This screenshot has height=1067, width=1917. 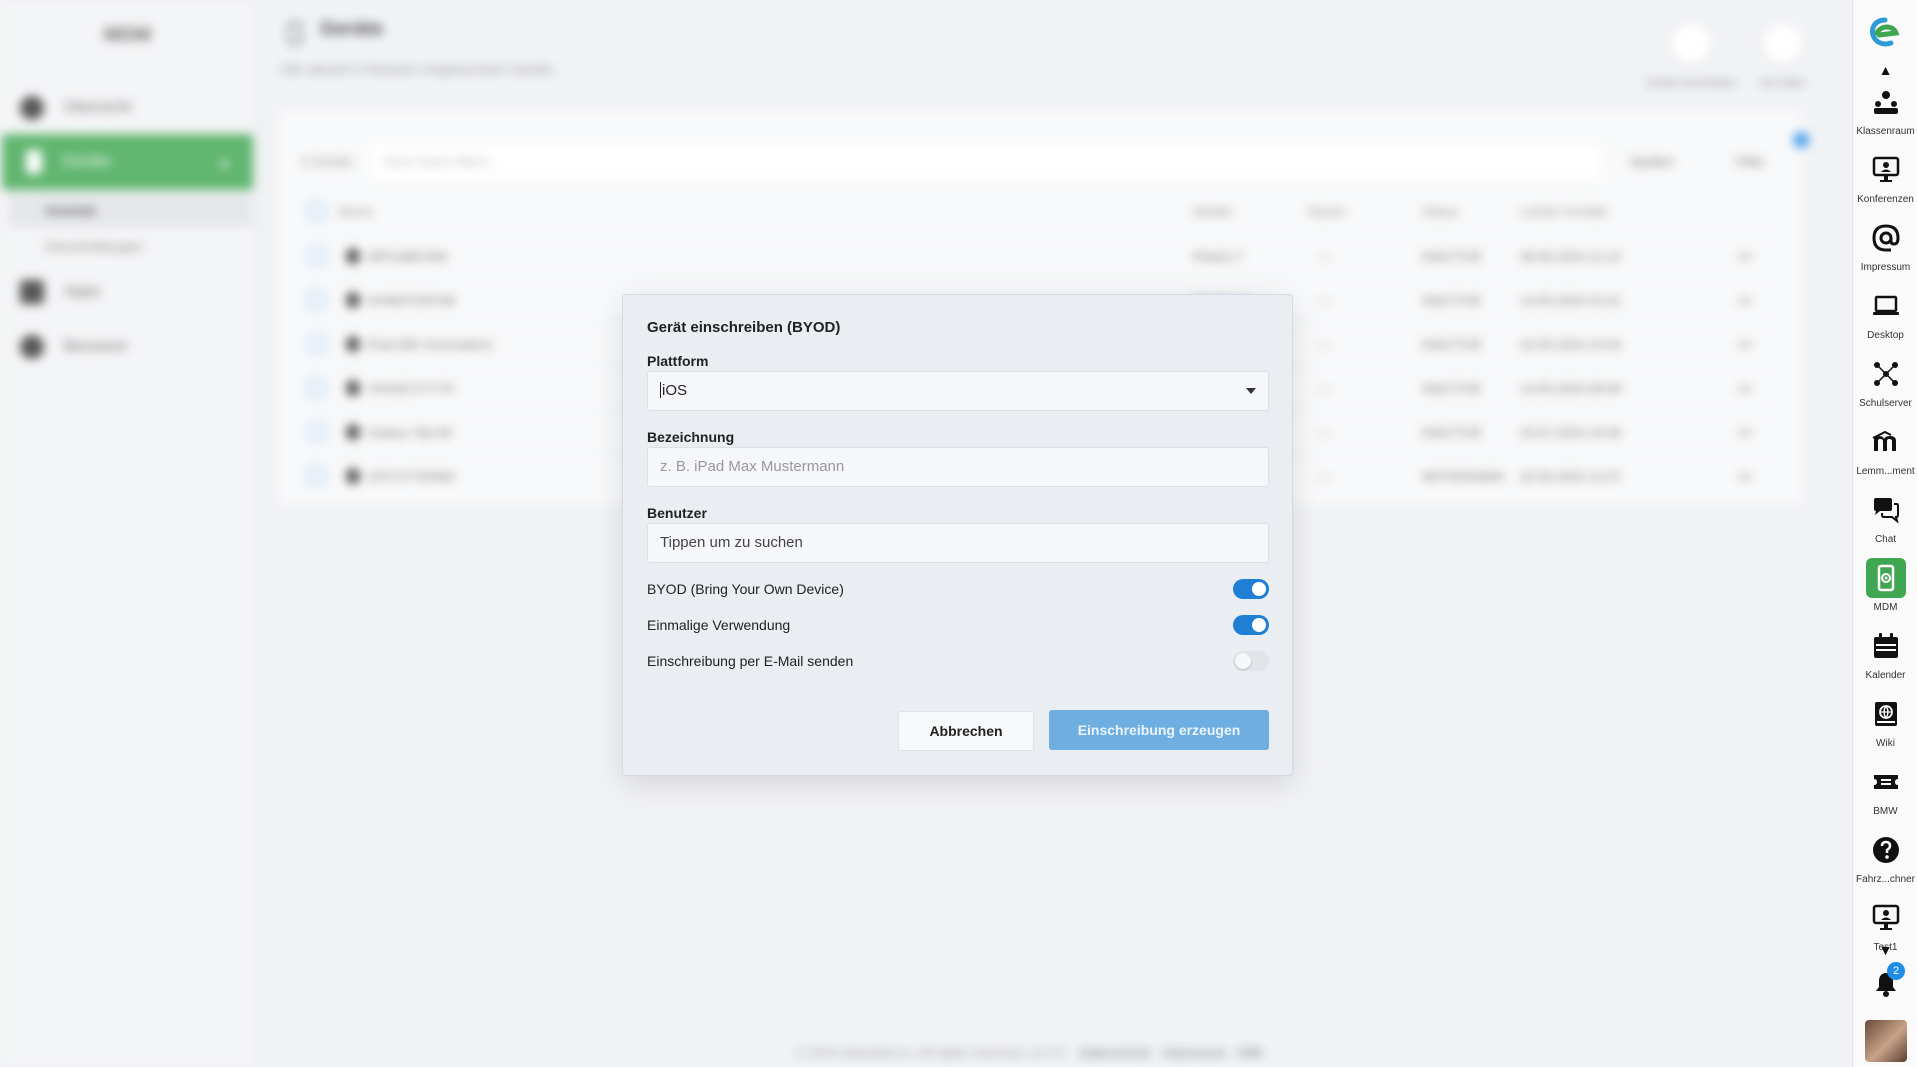 I want to click on rail-item-label: Klassenraum, so click(x=1885, y=131).